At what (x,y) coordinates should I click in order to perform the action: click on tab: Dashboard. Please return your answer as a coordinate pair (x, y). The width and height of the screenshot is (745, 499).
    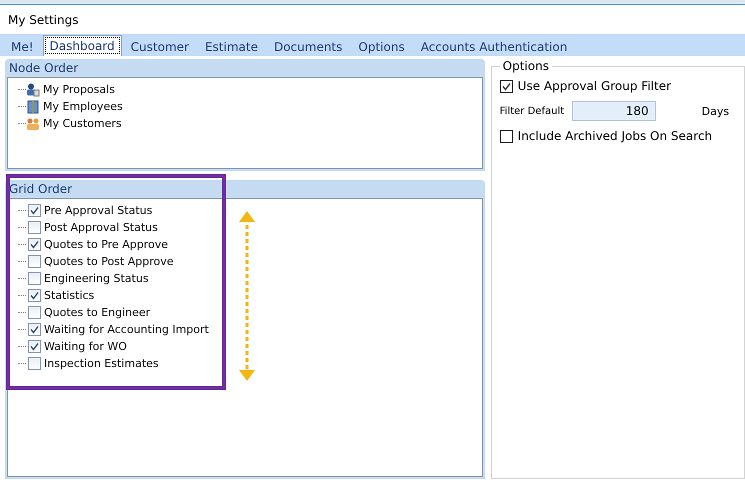
    Looking at the image, I should click on (82, 45).